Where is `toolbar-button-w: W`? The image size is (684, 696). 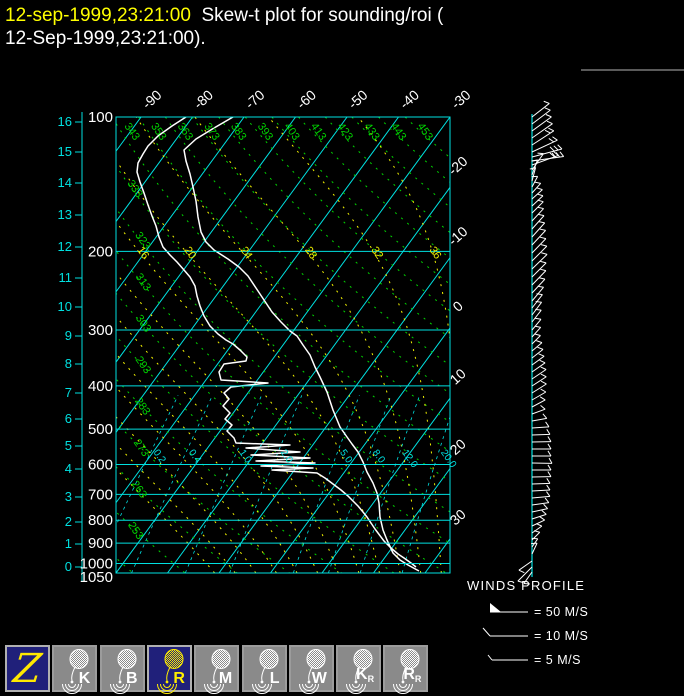 toolbar-button-w: W is located at coordinates (311, 669).